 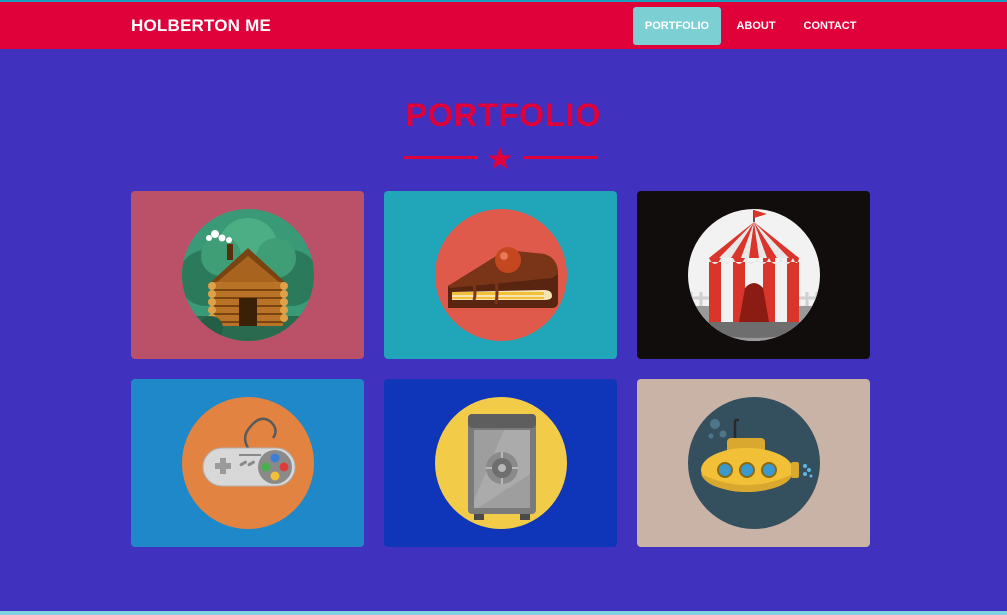 I want to click on circus-tent-icon, so click(x=754, y=275).